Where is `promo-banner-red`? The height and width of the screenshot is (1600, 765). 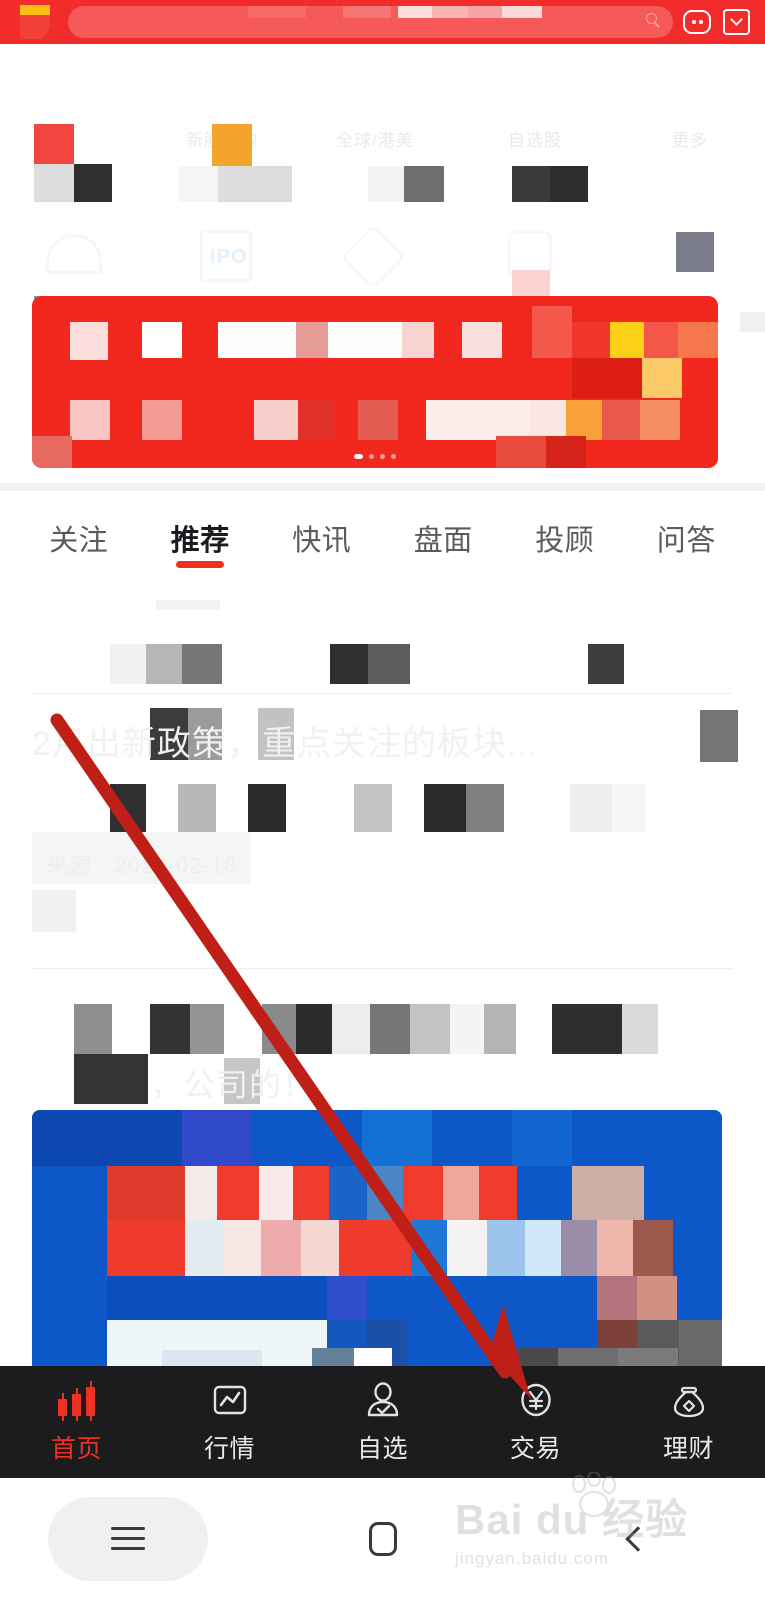 promo-banner-red is located at coordinates (375, 382).